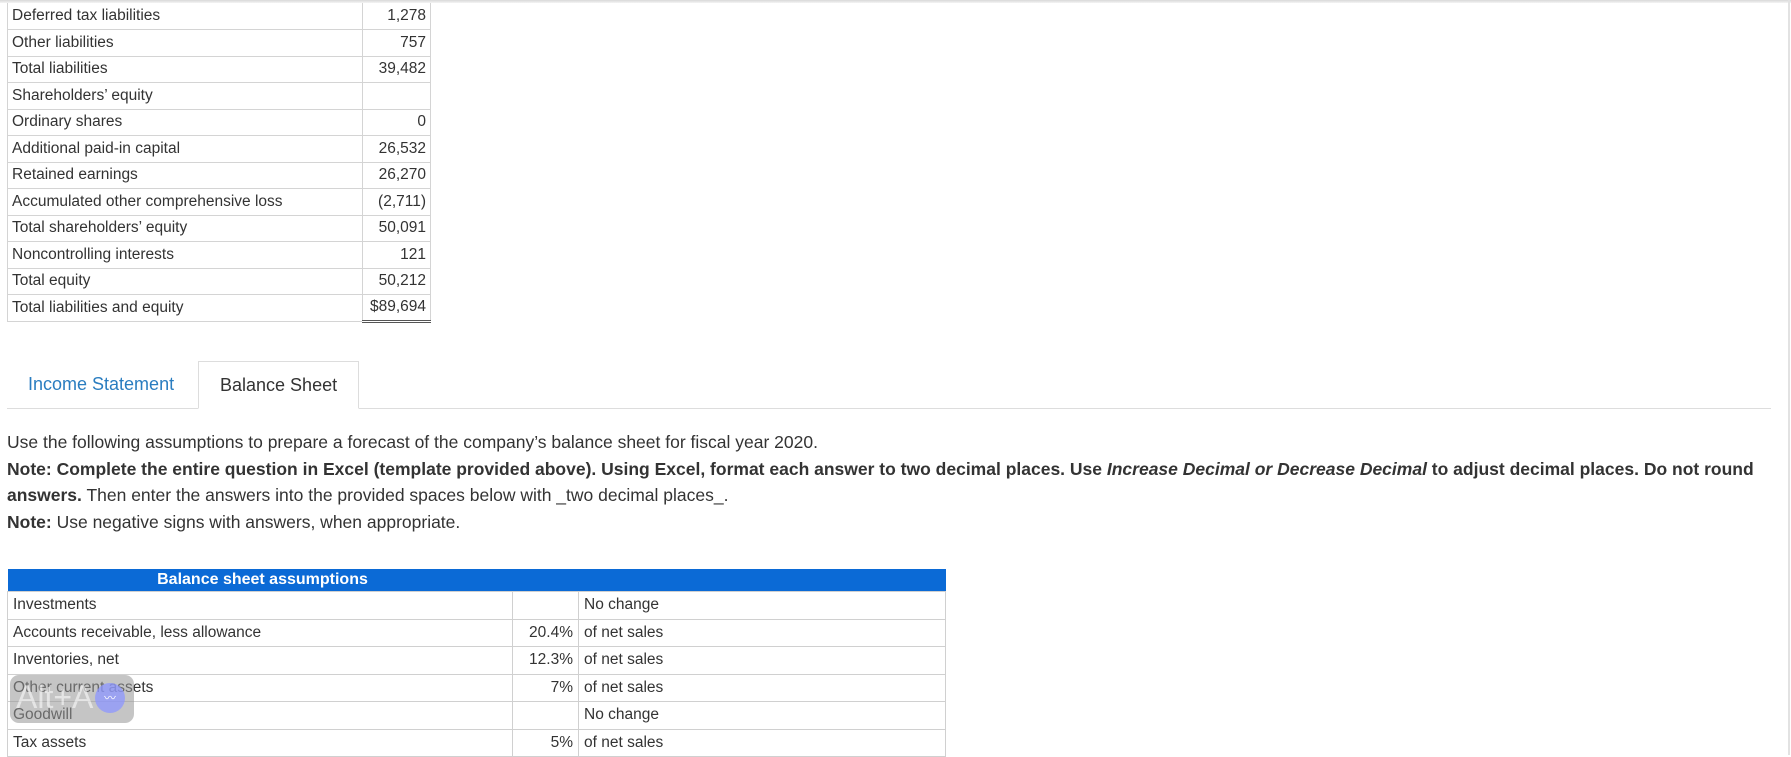 Image resolution: width=1791 pixels, height=757 pixels. I want to click on table-row: Total liabilities and equity $89,694, so click(219, 308).